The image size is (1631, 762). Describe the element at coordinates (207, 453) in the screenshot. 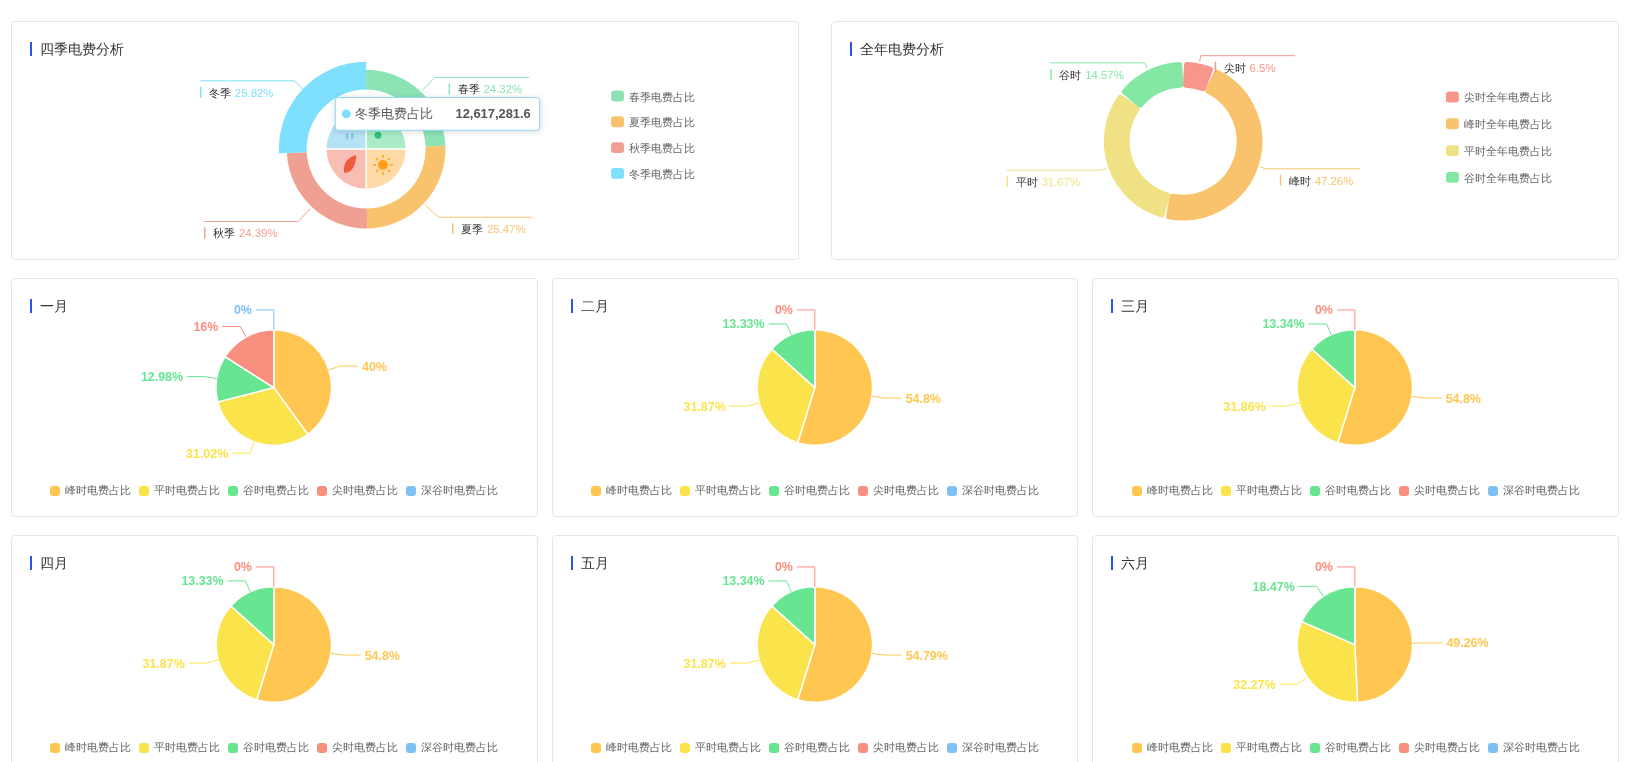

I see `value-label: 31.02%` at that location.